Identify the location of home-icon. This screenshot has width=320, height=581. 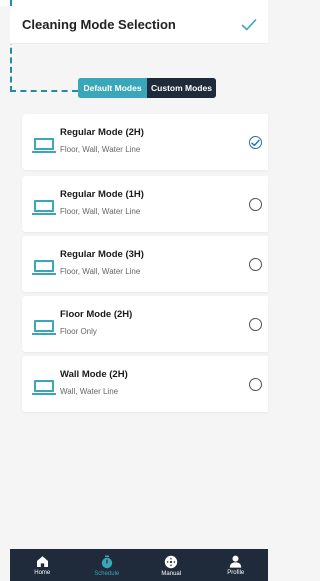
(42, 561).